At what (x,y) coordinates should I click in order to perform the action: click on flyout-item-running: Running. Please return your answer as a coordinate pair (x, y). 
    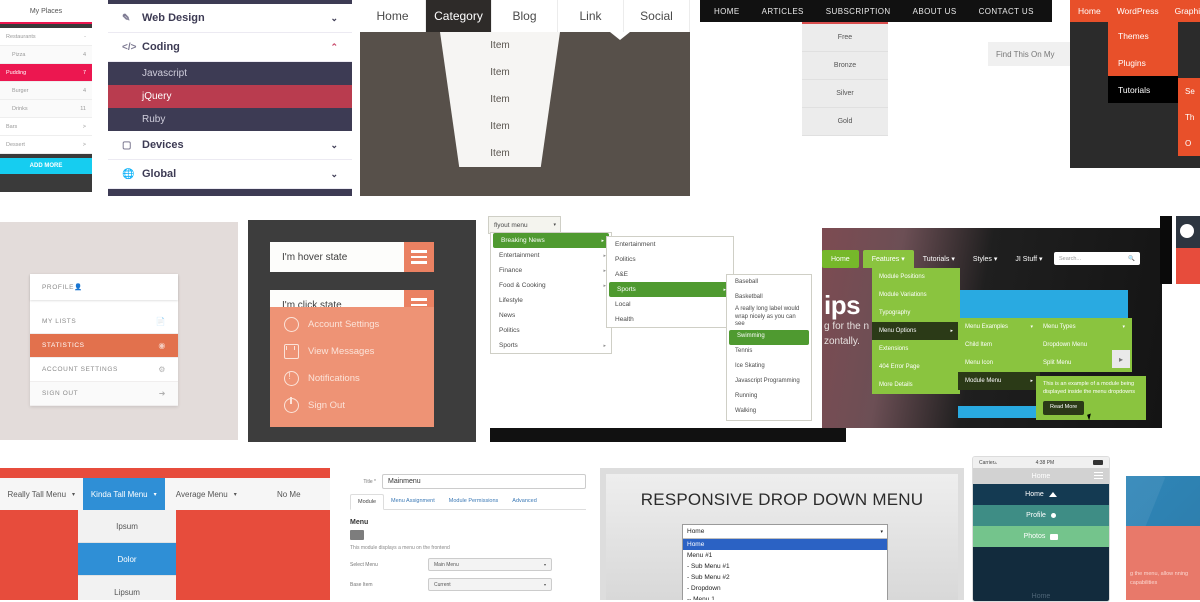
    Looking at the image, I should click on (769, 397).